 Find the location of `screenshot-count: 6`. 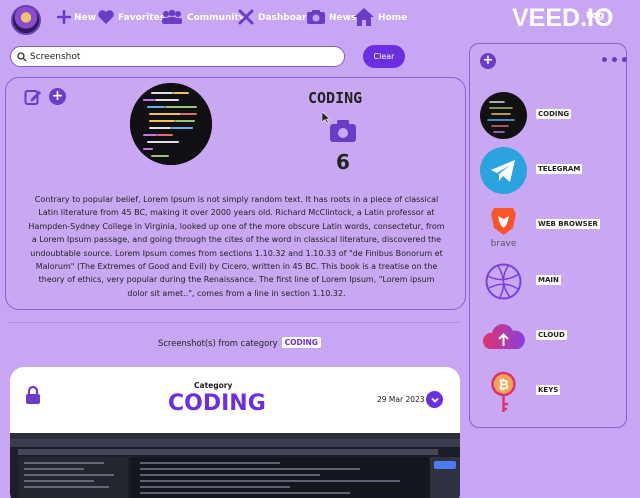

screenshot-count: 6 is located at coordinates (343, 162).